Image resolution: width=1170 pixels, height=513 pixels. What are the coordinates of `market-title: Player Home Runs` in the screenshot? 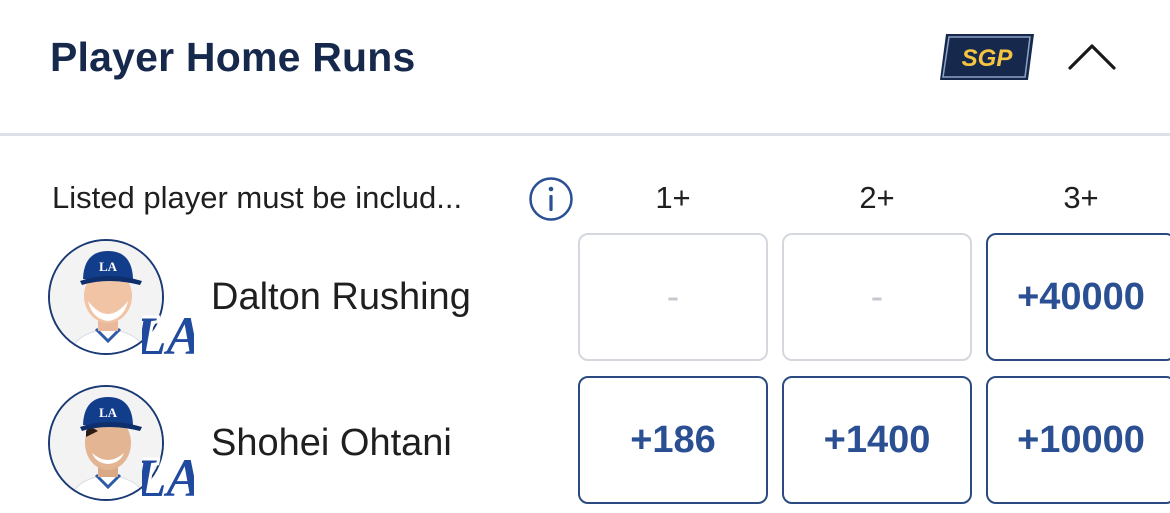 It's located at (233, 57).